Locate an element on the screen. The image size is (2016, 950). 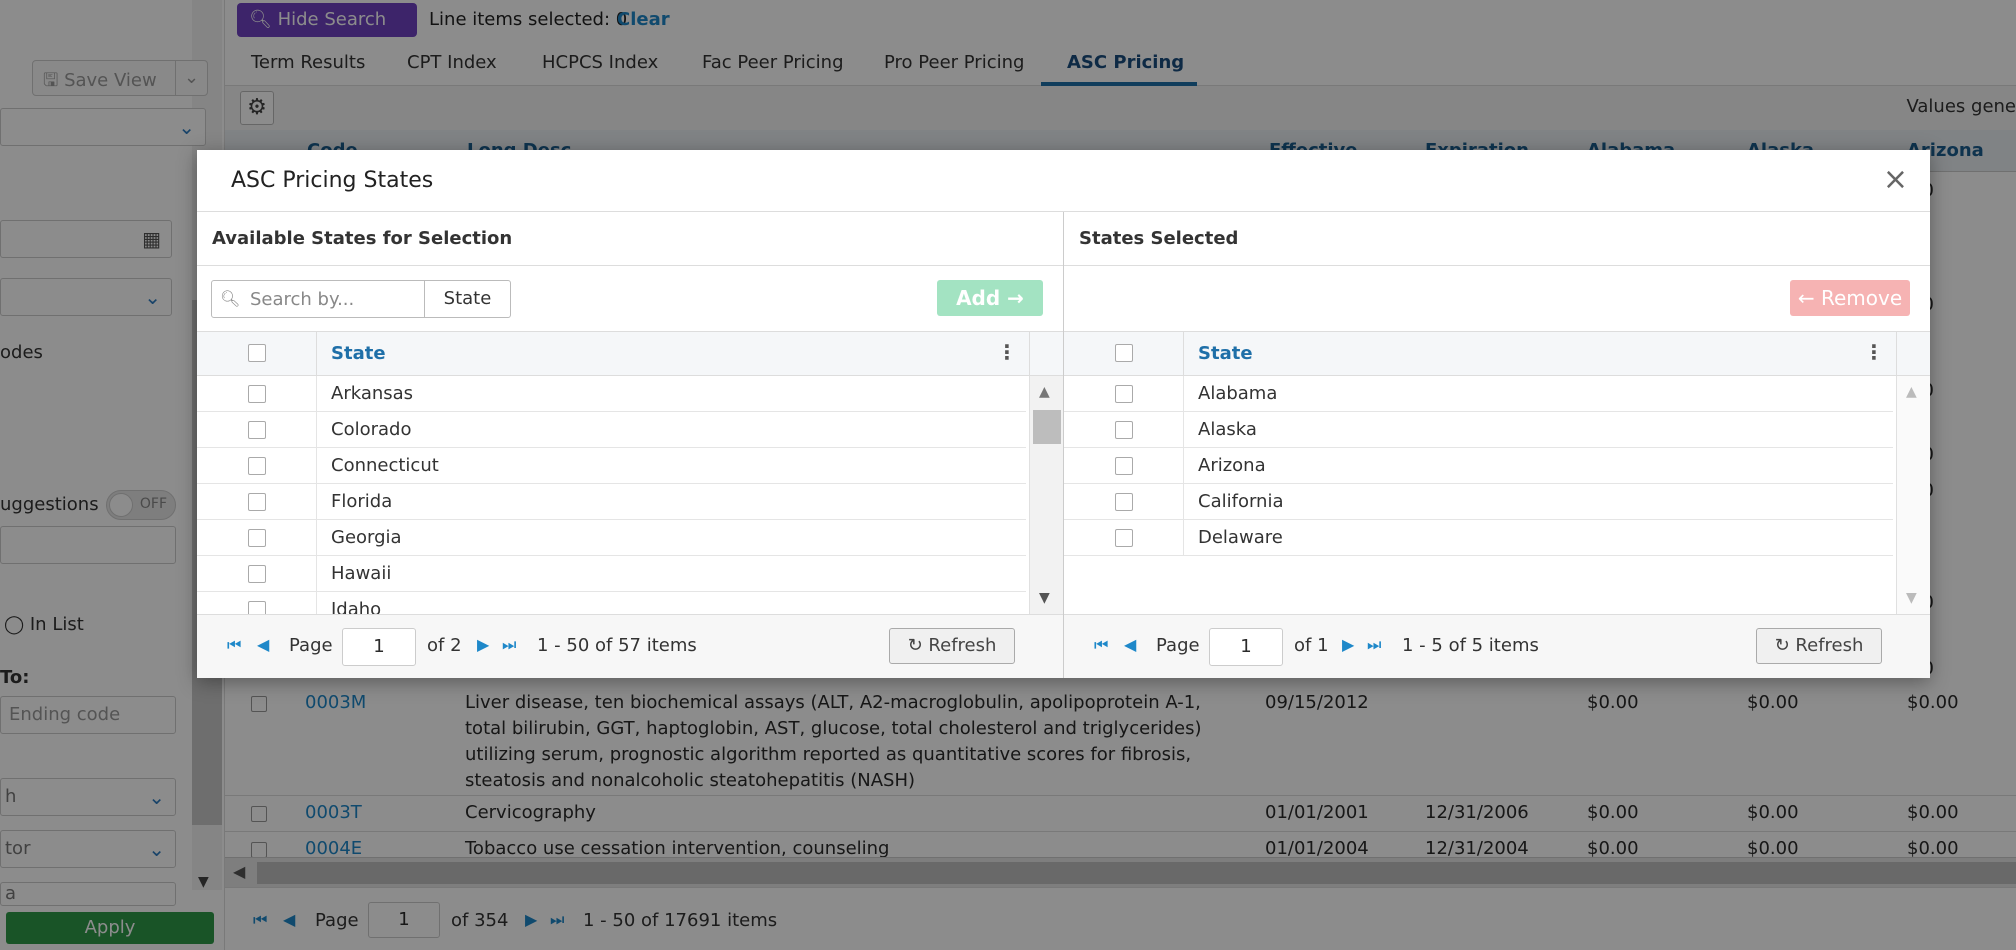
selected-states-title: States Selected is located at coordinates (1159, 238).